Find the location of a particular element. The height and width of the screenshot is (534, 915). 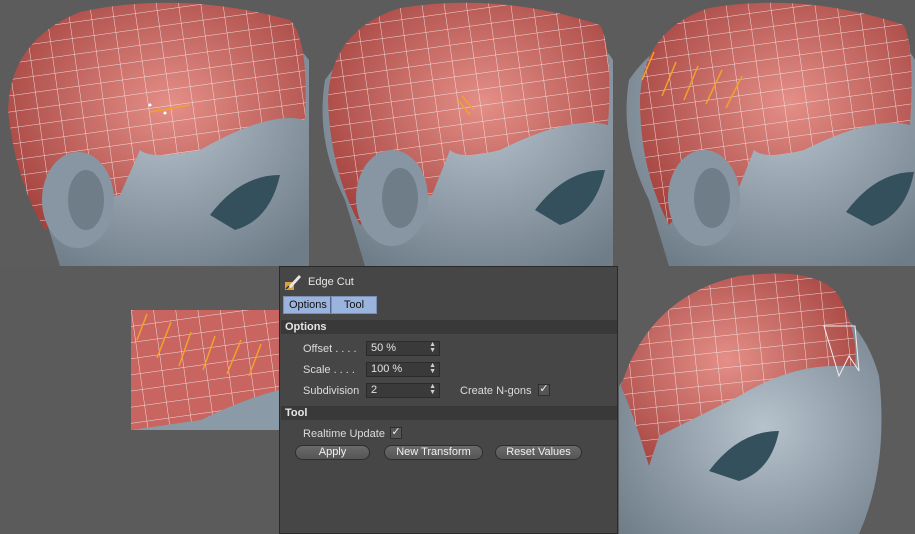

scale-field: 100 % ▲ ▼ is located at coordinates (403, 369).